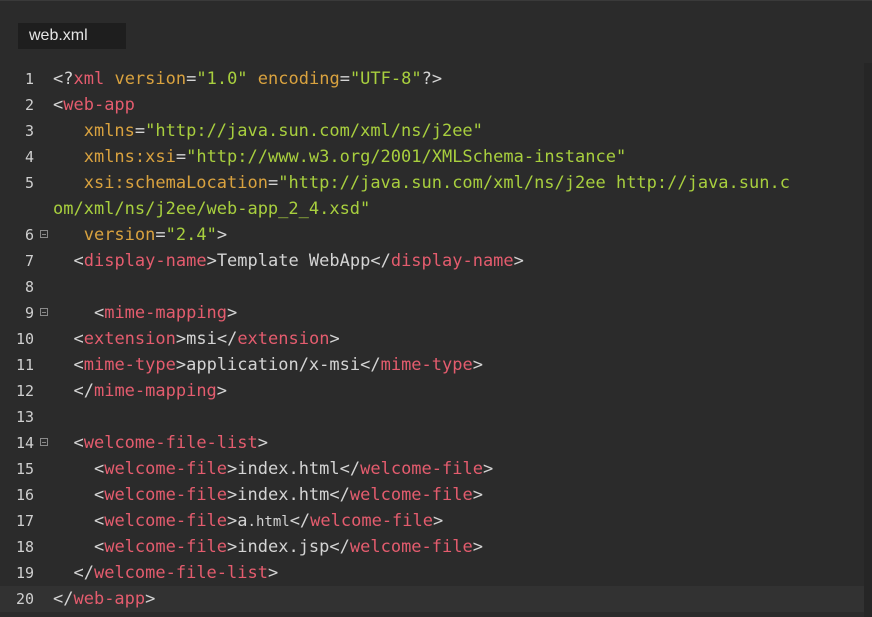  What do you see at coordinates (26, 391) in the screenshot?
I see `line-gutter: 12` at bounding box center [26, 391].